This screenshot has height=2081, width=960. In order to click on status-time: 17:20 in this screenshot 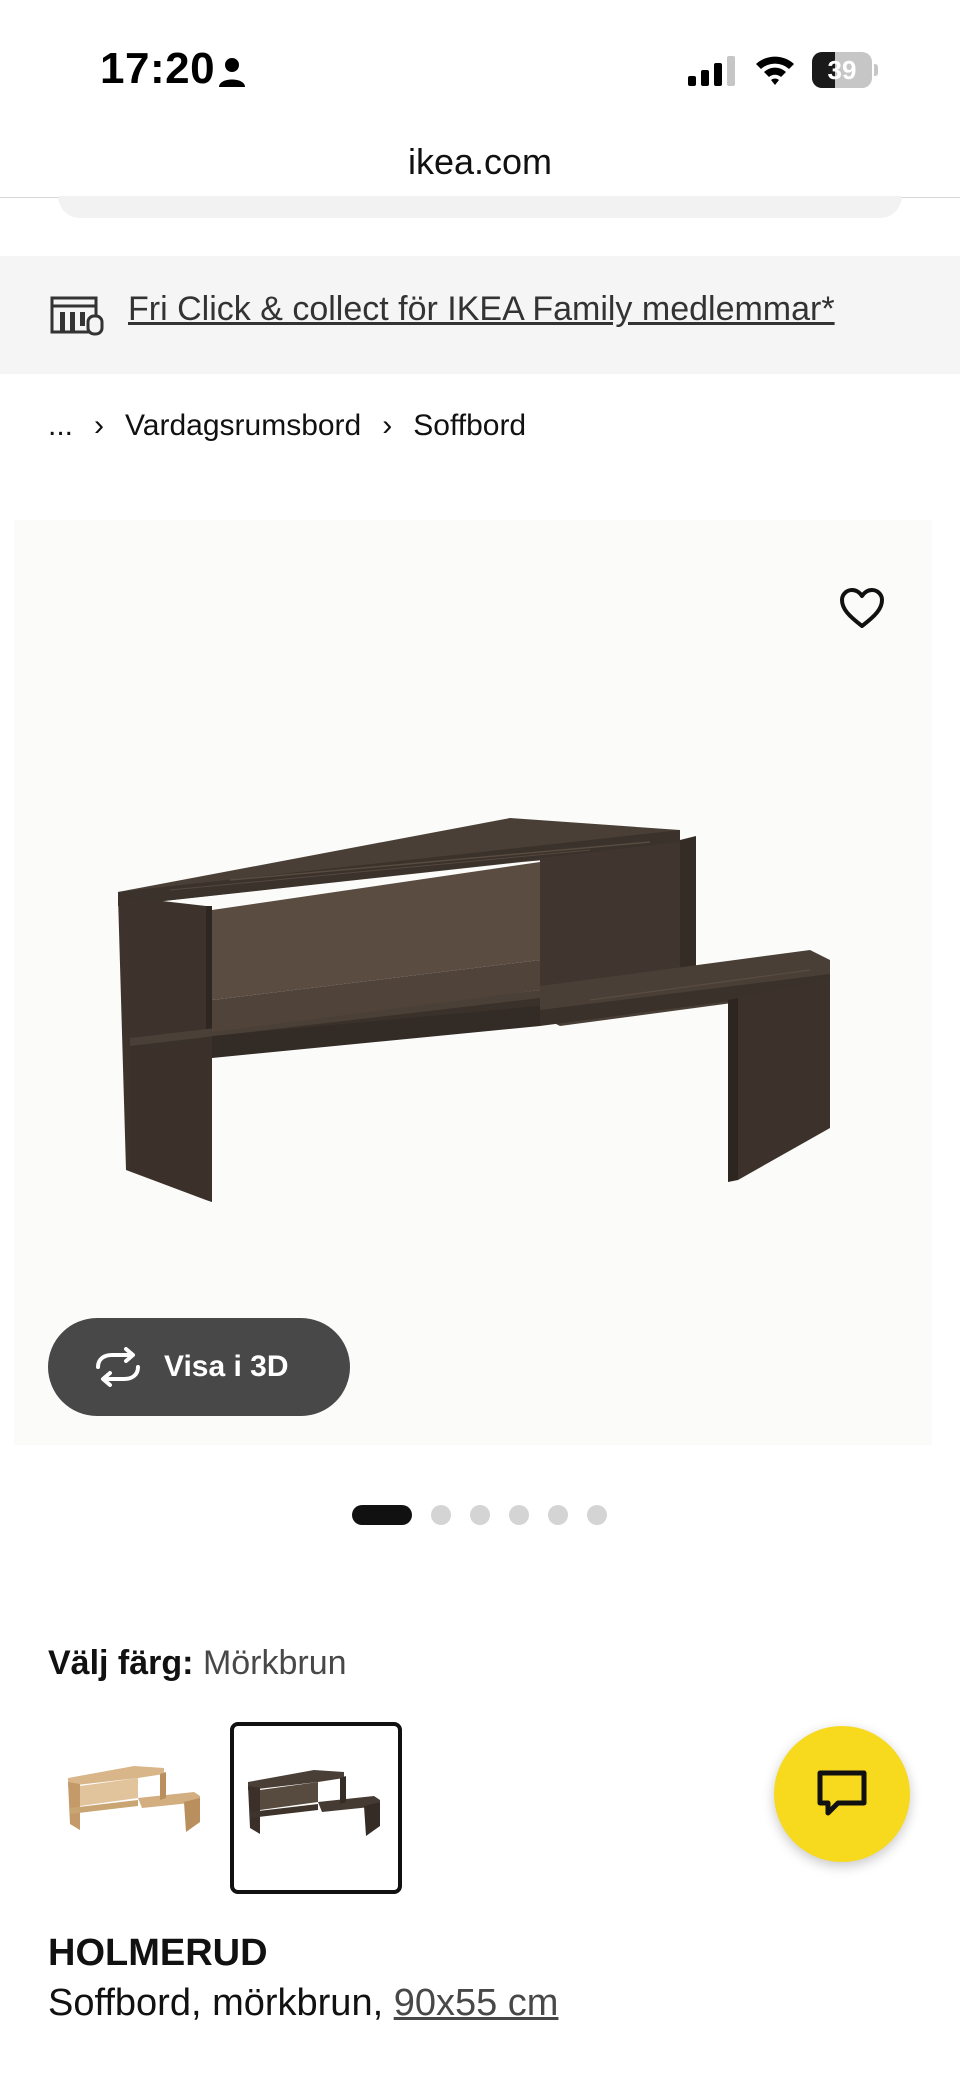, I will do `click(158, 68)`.